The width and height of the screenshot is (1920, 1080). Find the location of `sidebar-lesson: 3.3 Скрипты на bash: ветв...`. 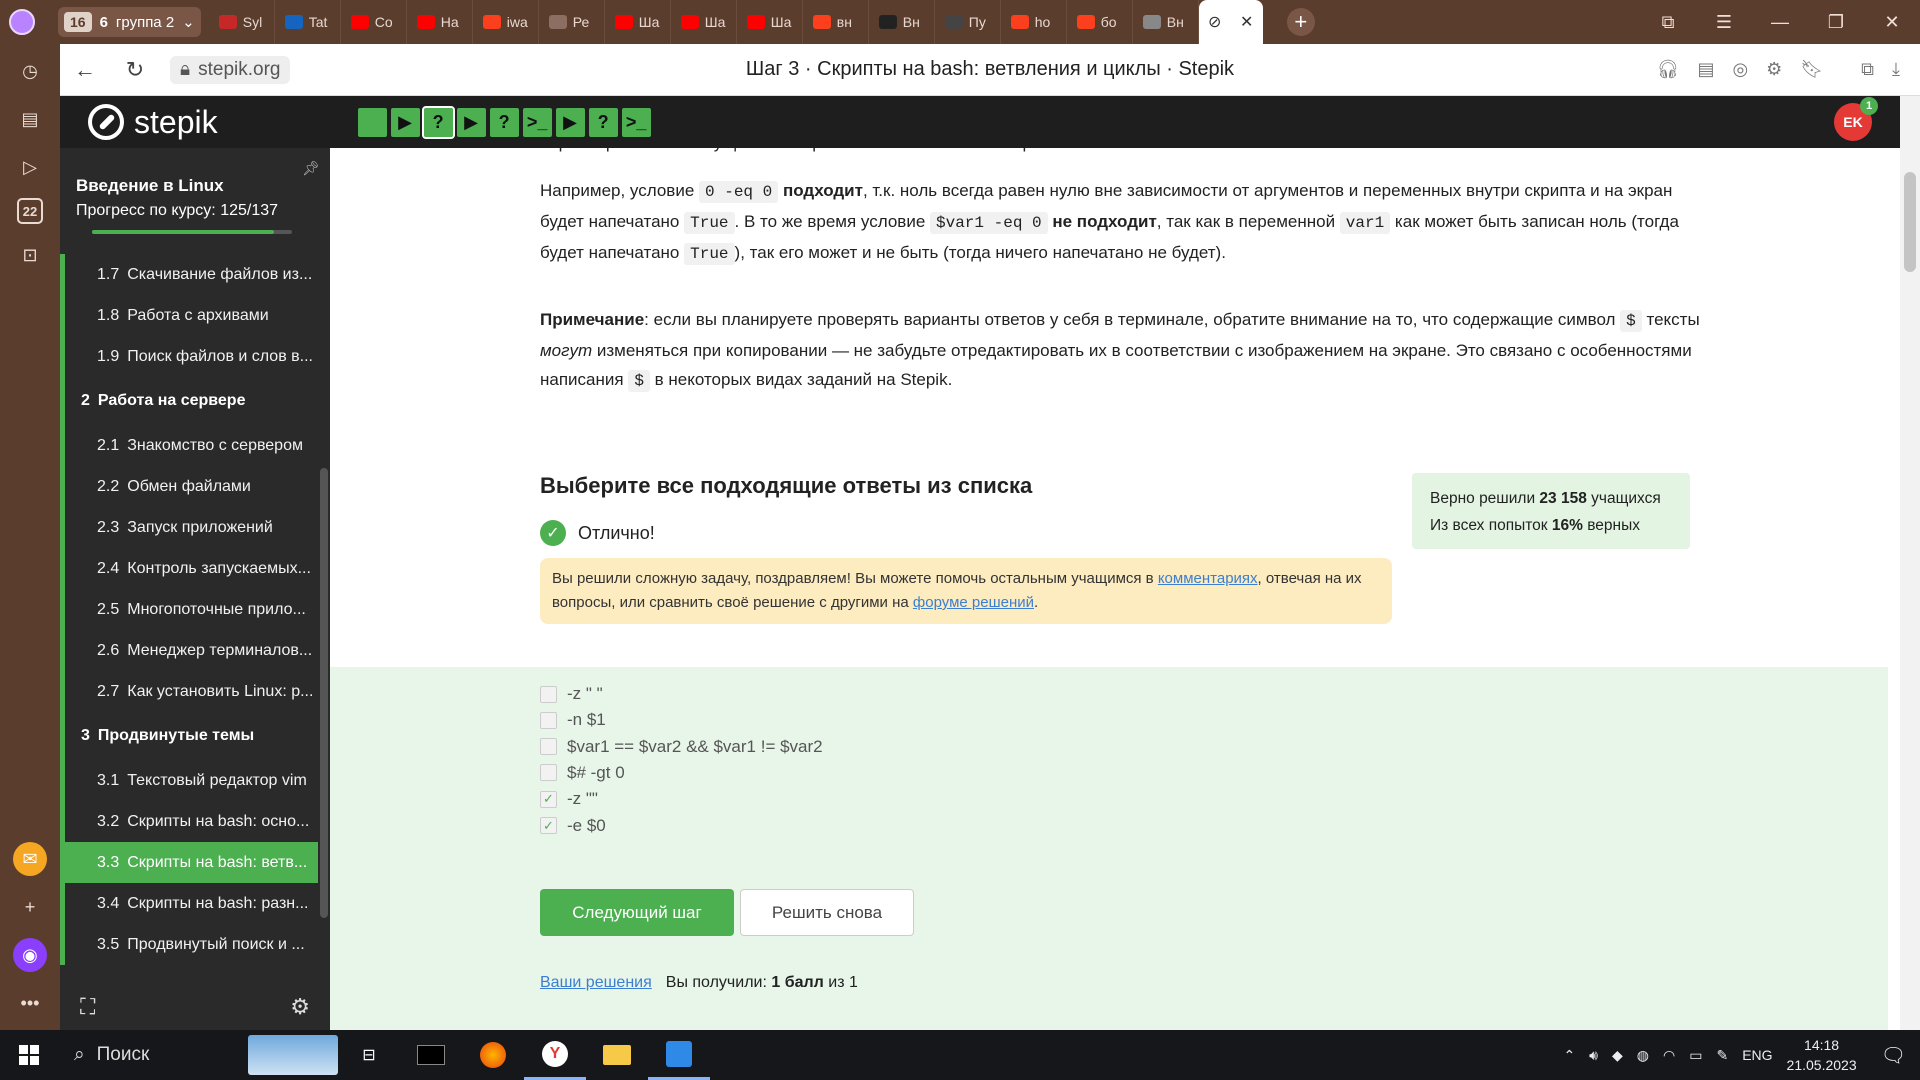

sidebar-lesson: 3.3 Скрипты на bash: ветв... is located at coordinates (189, 862).